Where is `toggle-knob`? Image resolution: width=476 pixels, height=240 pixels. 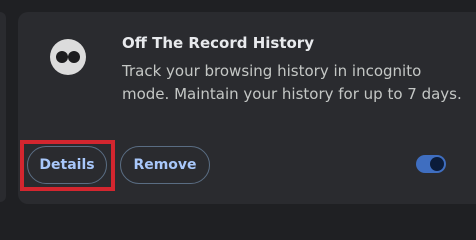 toggle-knob is located at coordinates (437, 164).